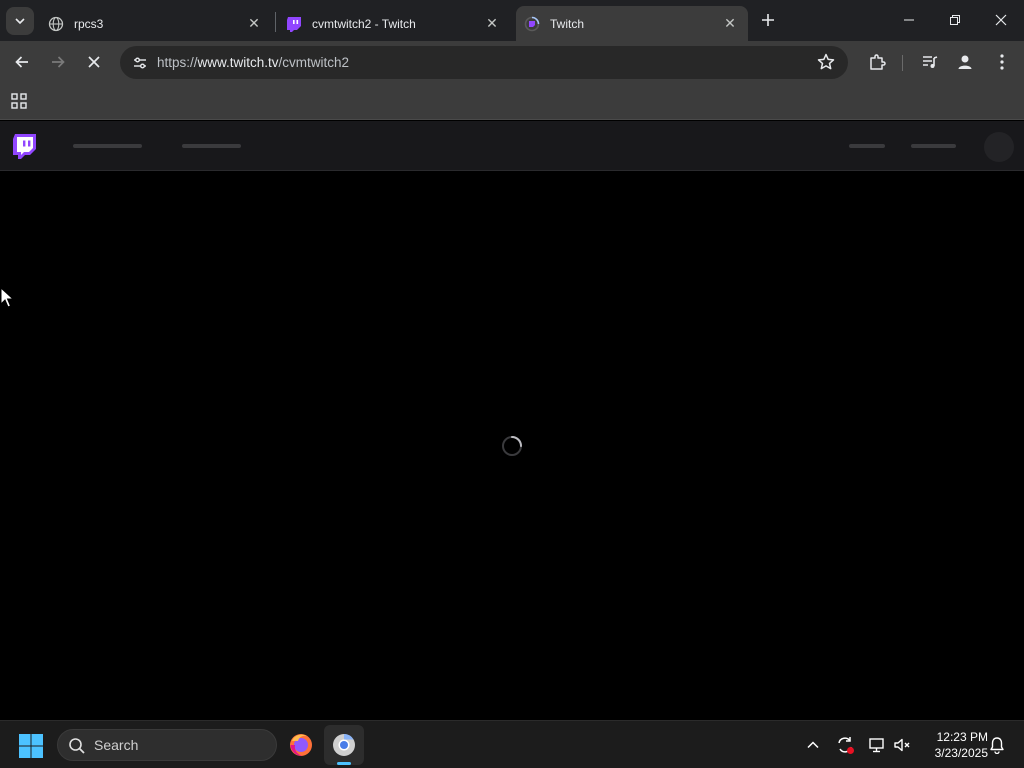 This screenshot has width=1024, height=768. Describe the element at coordinates (961, 753) in the screenshot. I see `clock-date: 3/23/2025` at that location.